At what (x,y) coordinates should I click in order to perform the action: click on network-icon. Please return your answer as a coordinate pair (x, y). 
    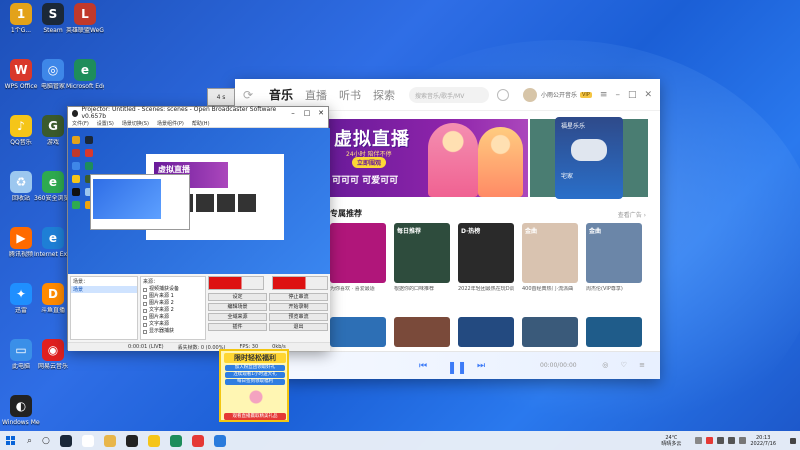
    Looking at the image, I should click on (721, 440).